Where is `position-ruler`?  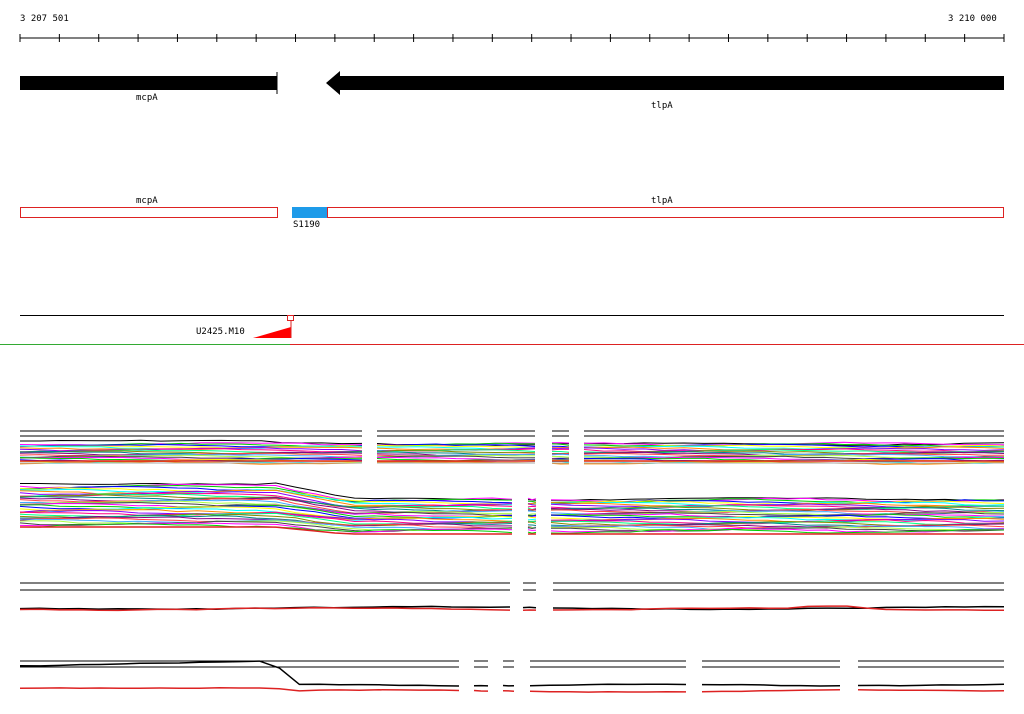
position-ruler is located at coordinates (512, 38).